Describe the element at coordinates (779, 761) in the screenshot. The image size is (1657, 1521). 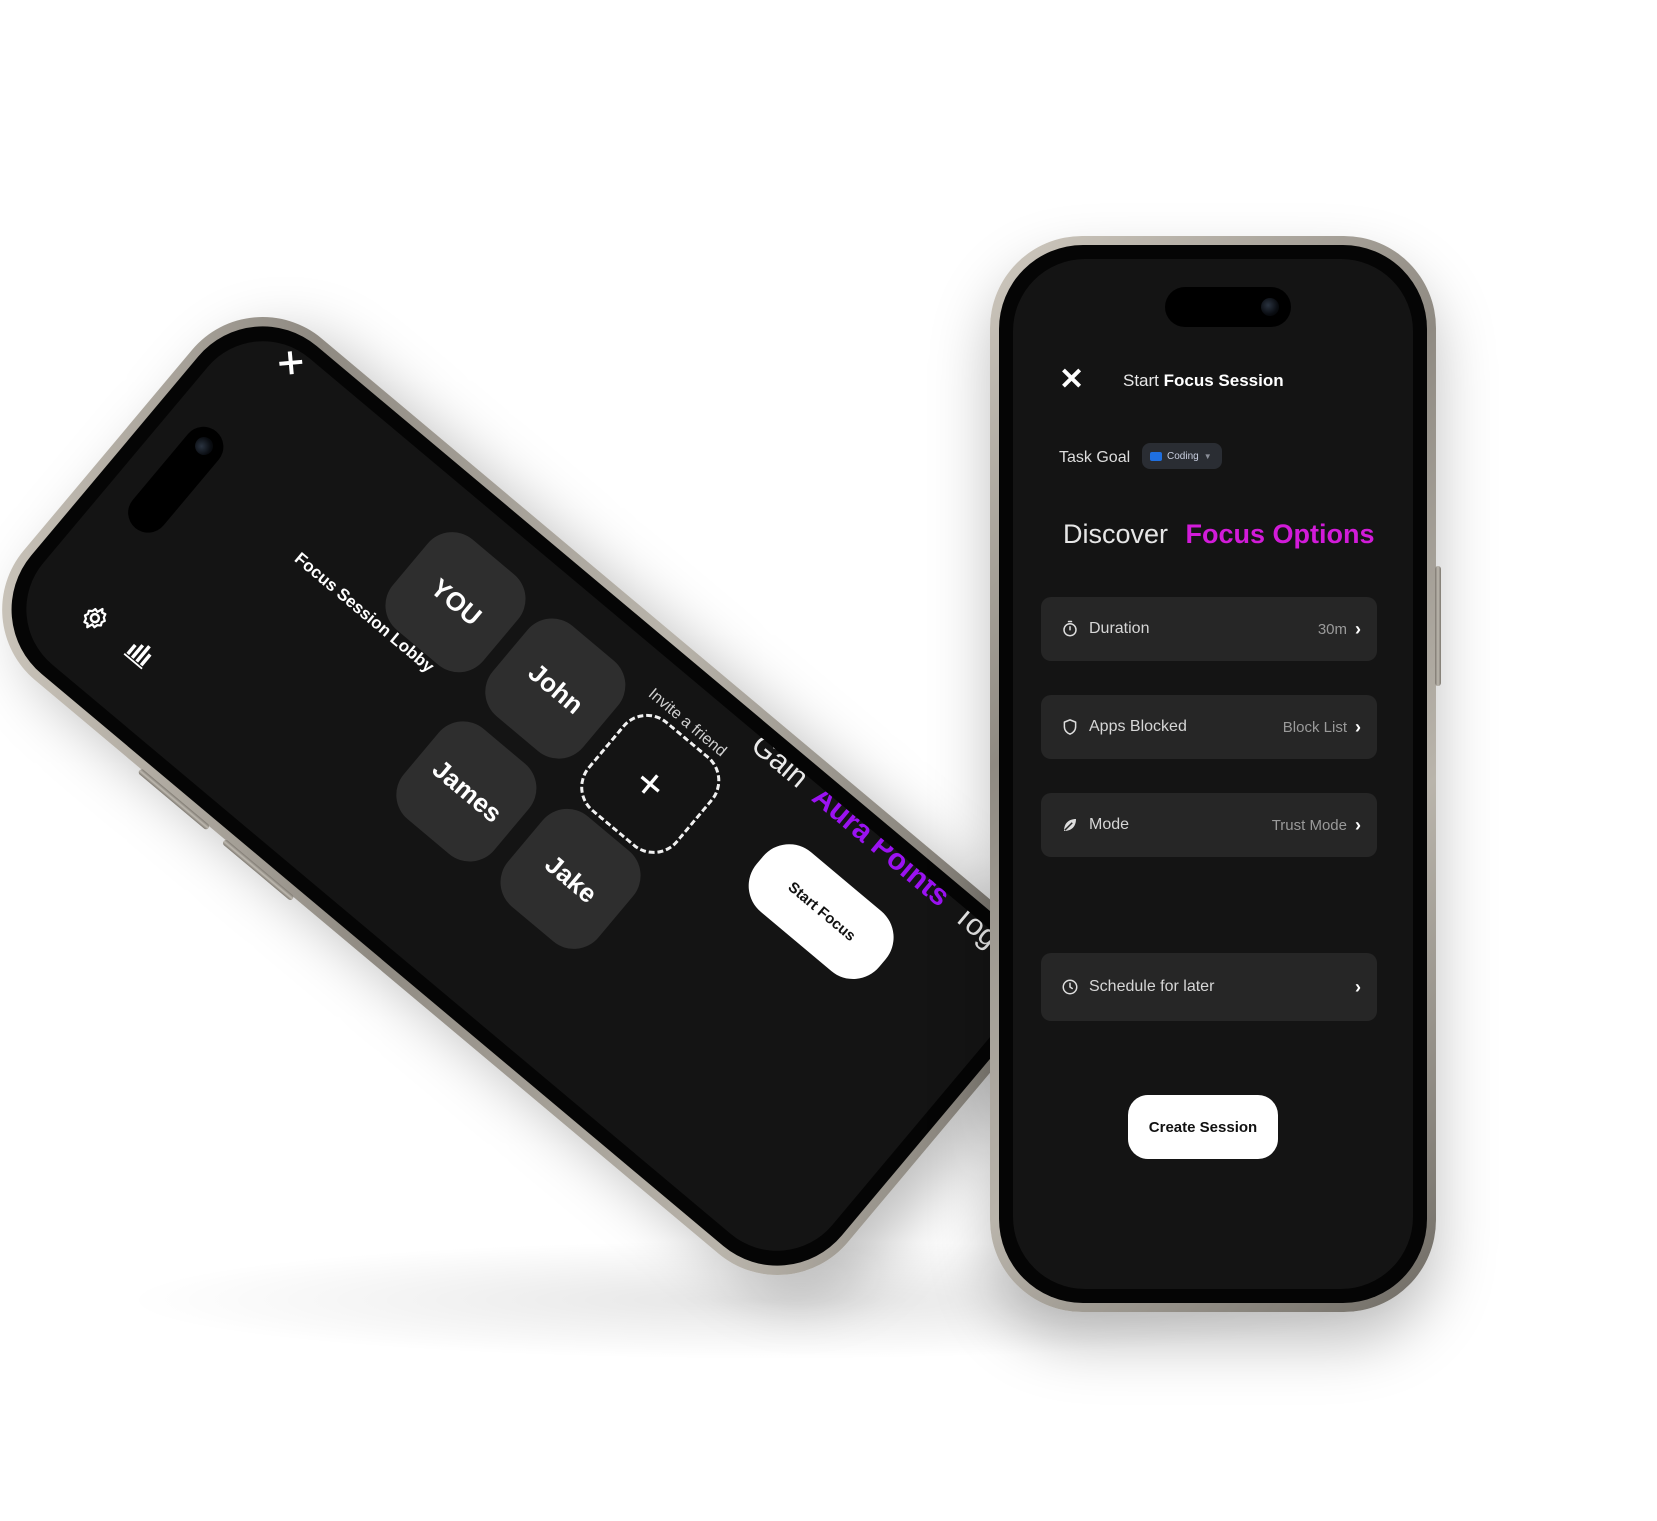
I see `tagline-prefix: Gain` at that location.